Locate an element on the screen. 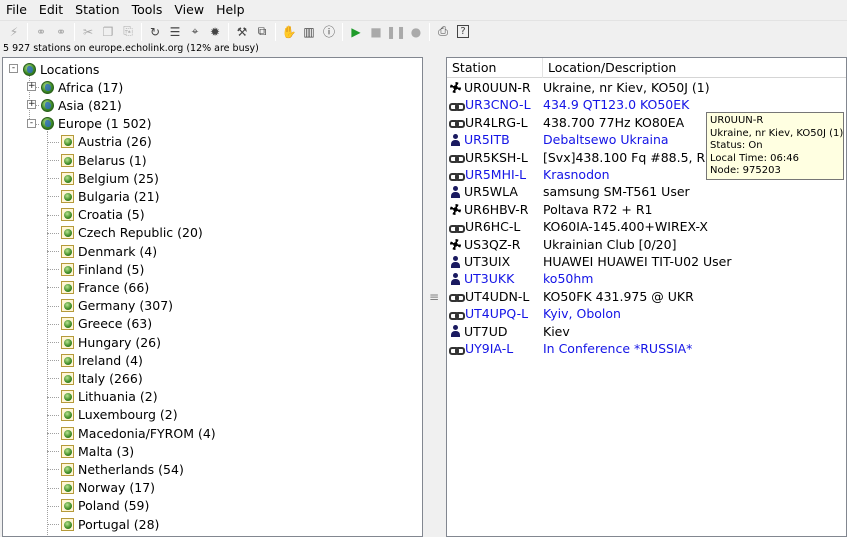  copy-button: ❐ is located at coordinates (108, 32).